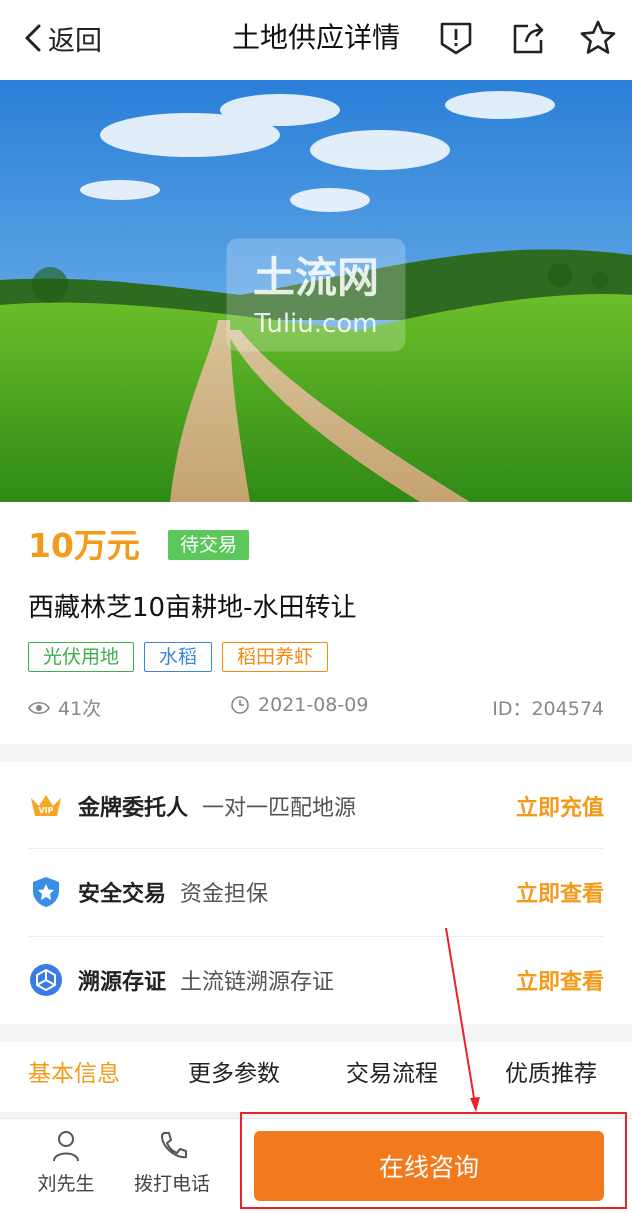 The image size is (632, 1213). Describe the element at coordinates (548, 709) in the screenshot. I see `listing-id: ID：204574` at that location.